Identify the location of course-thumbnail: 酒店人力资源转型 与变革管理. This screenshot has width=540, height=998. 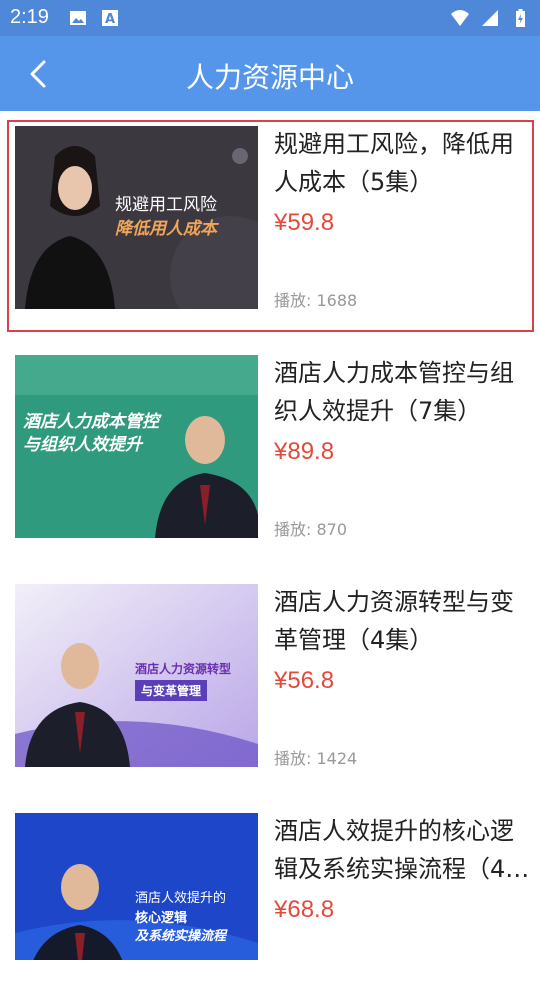
(136, 675).